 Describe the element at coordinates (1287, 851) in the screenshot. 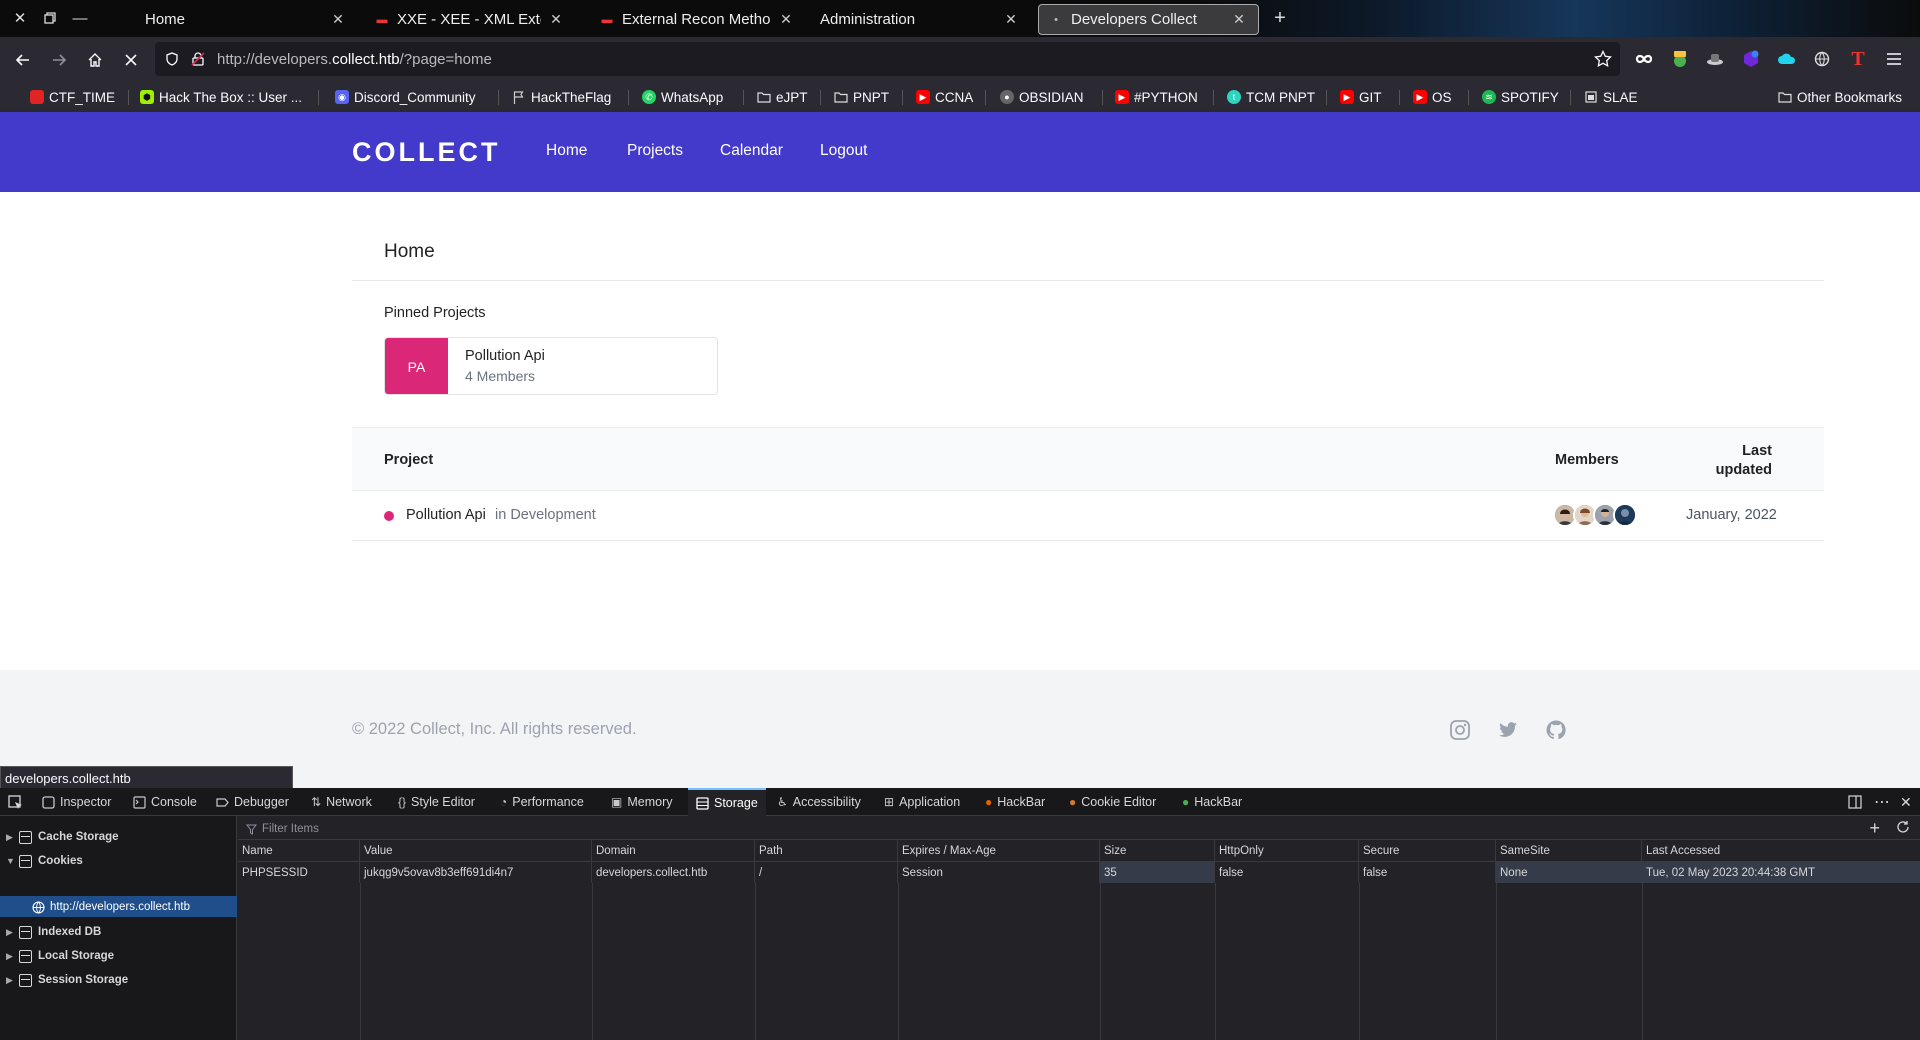

I see `column-httponly: HttpOnly` at that location.